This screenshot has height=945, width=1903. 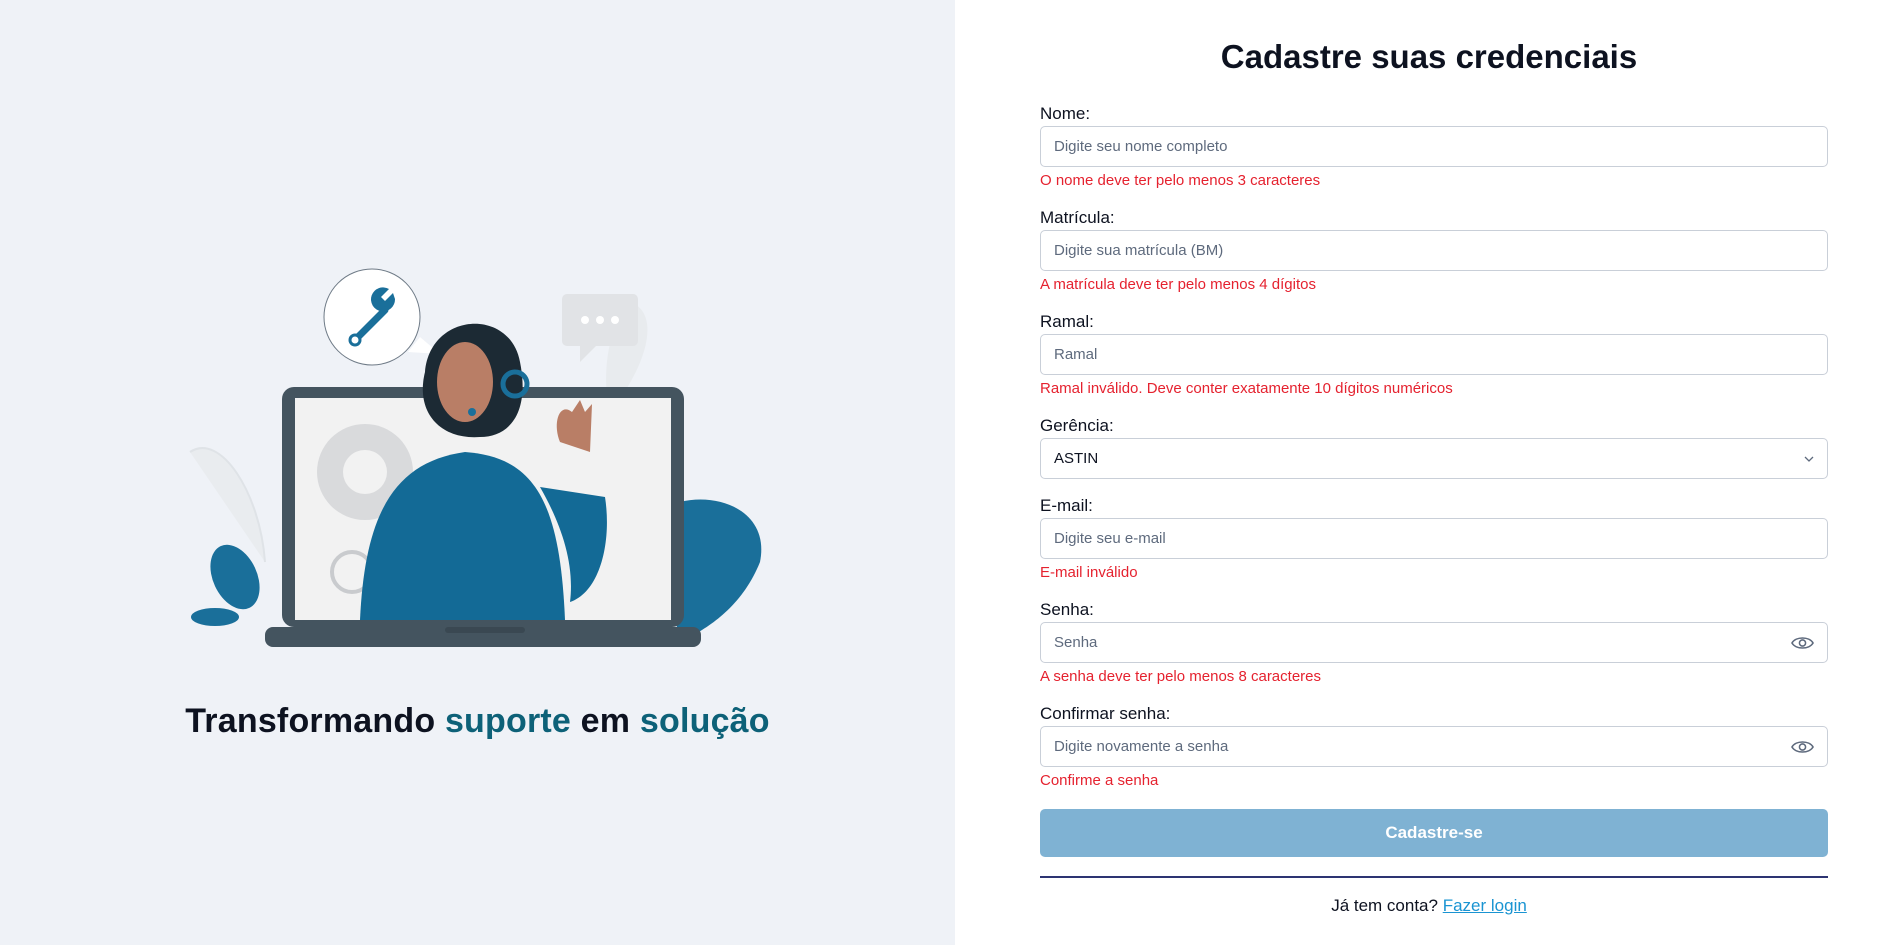 What do you see at coordinates (1387, 905) in the screenshot?
I see `login-prompt-text: Já tem conta?` at bounding box center [1387, 905].